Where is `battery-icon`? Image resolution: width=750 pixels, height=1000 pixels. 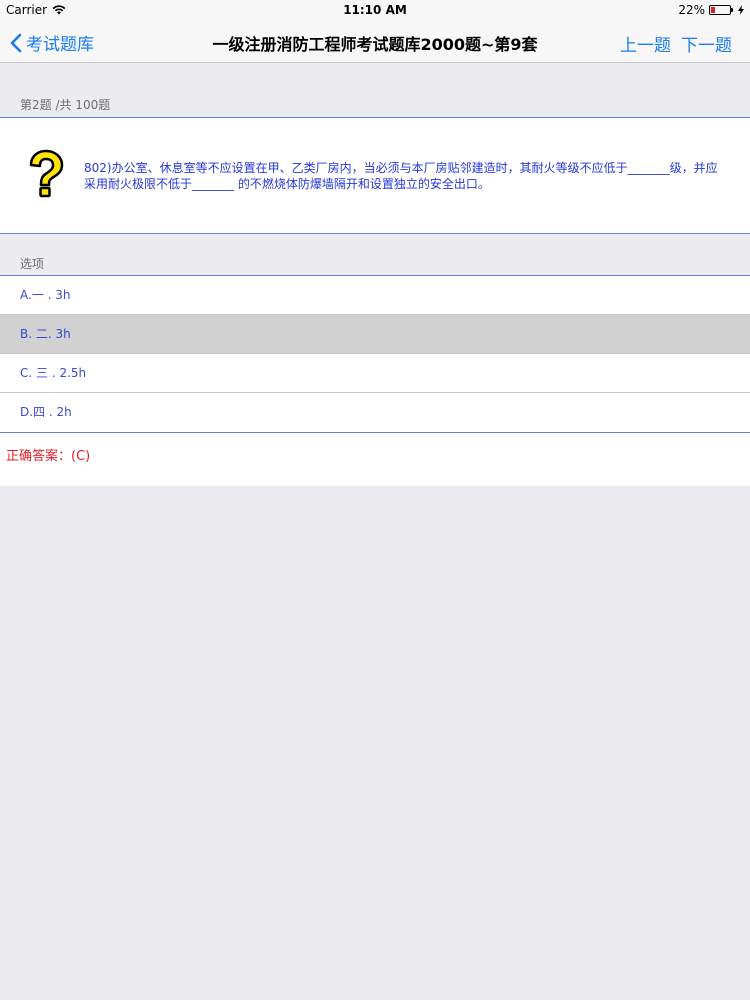
battery-icon is located at coordinates (721, 10).